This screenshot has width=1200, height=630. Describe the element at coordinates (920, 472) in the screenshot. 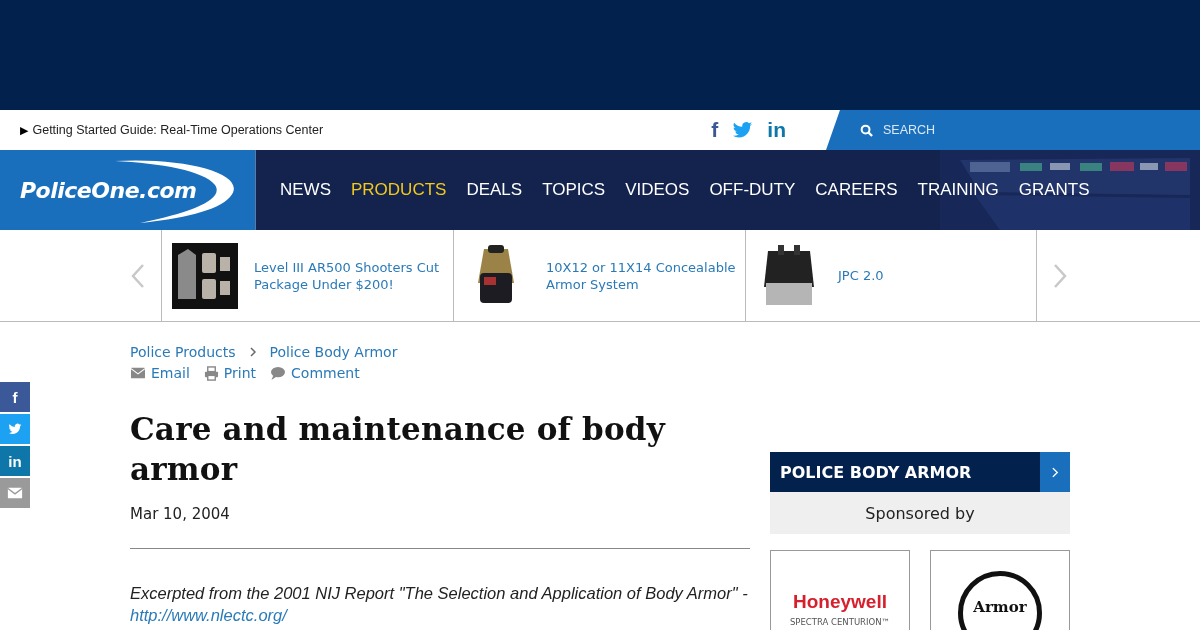

I see `sidebar-heading: POLICE BODY ARMOR` at that location.